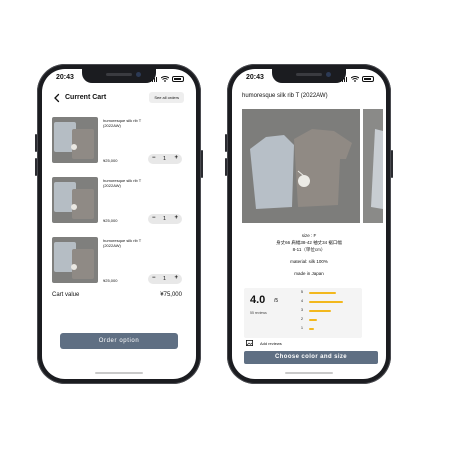 The height and width of the screenshot is (450, 450). Describe the element at coordinates (303, 313) in the screenshot. I see `review-summary: 4.0 /5 55 reviews 5 4 3 2 1` at that location.